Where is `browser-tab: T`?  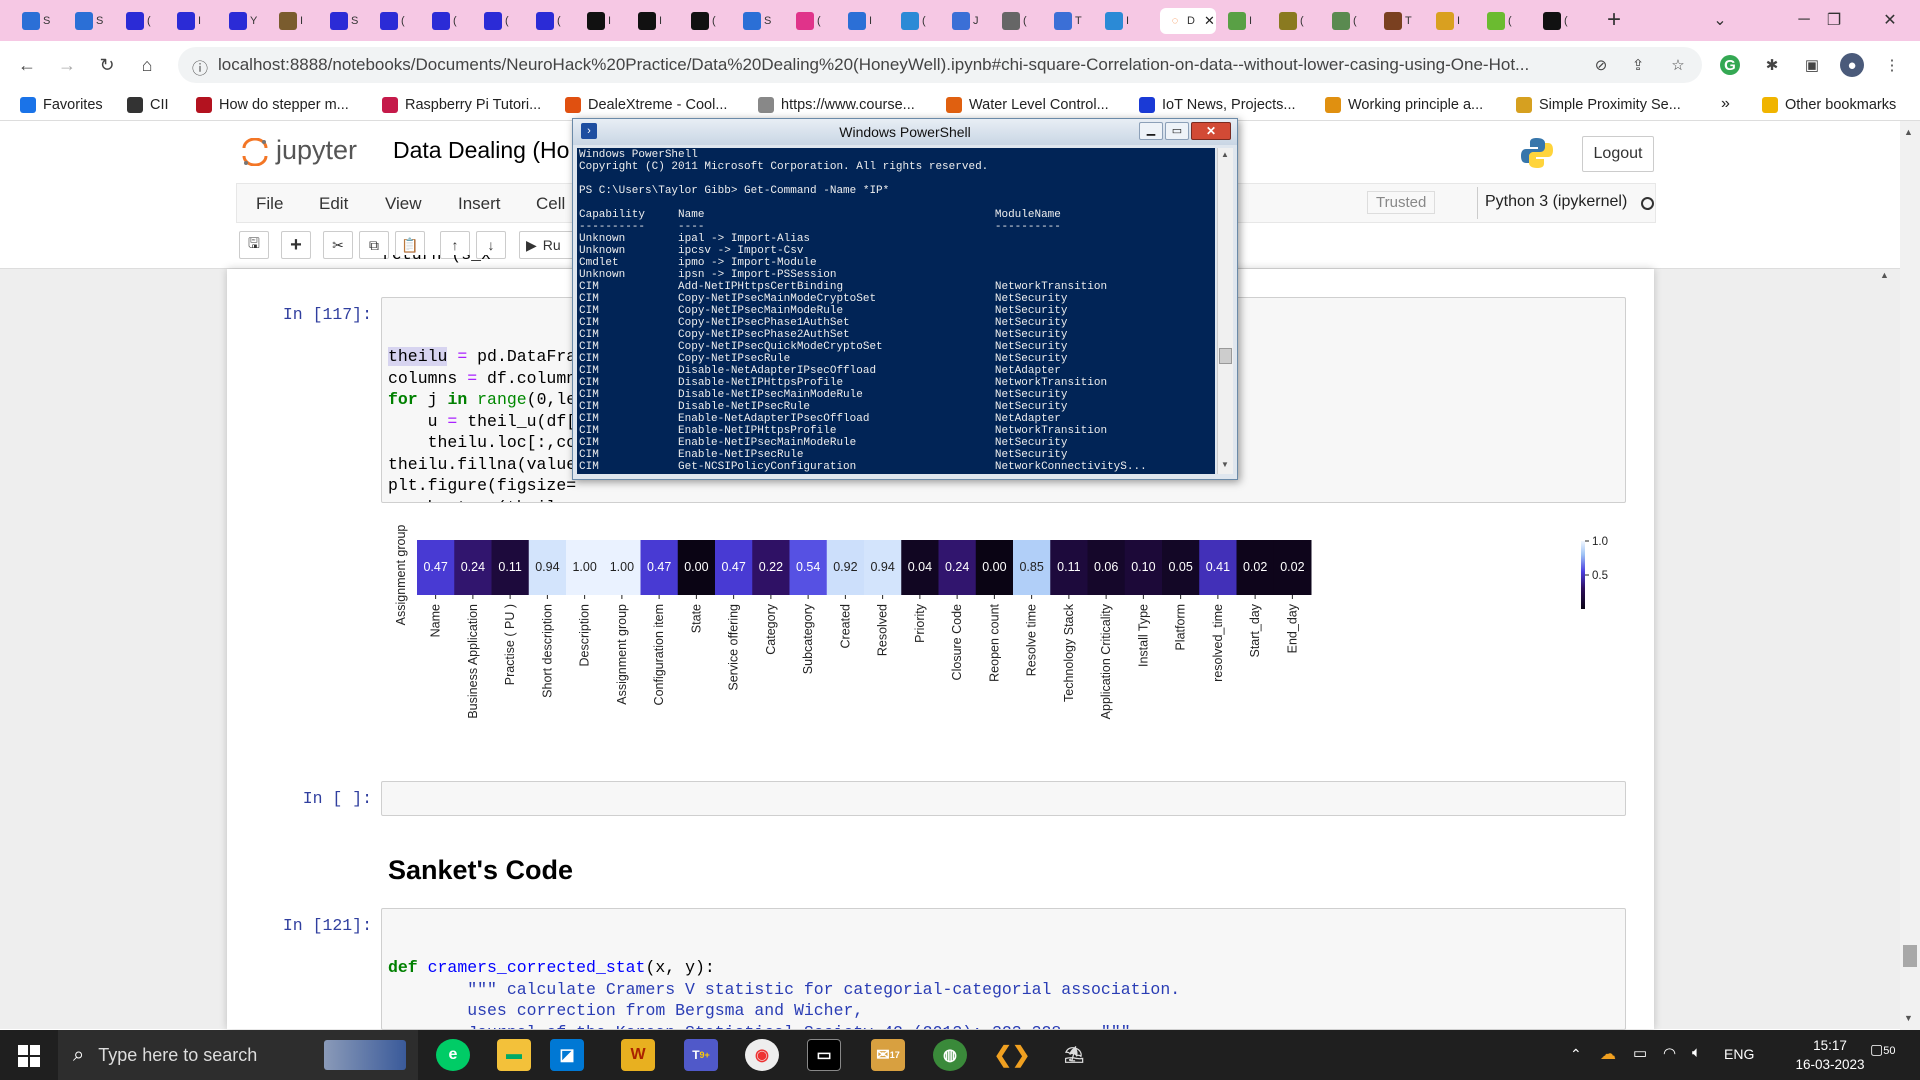 browser-tab: T is located at coordinates (1068, 21).